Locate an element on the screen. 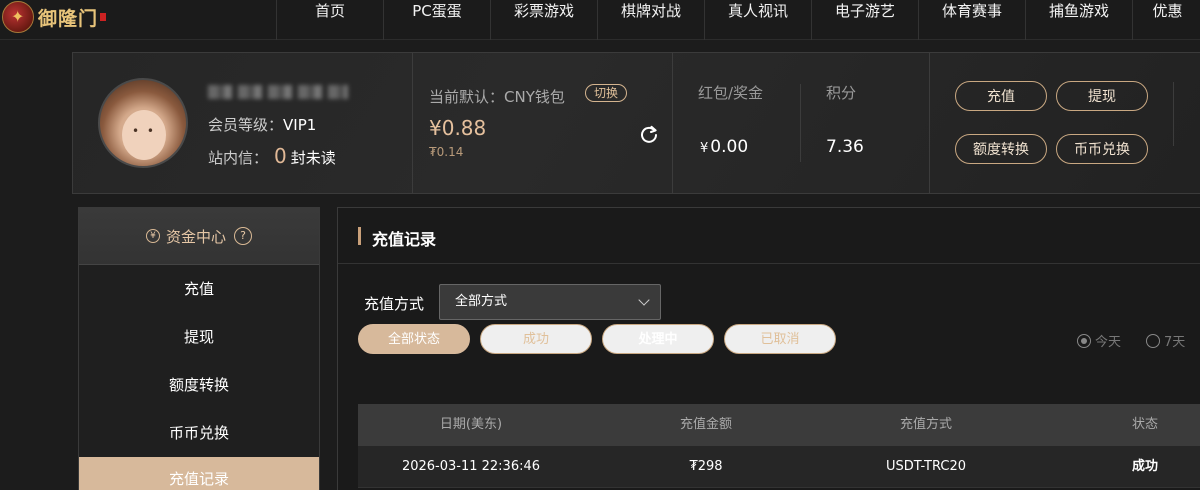  bonus-label: 红包/奖金 is located at coordinates (731, 93).